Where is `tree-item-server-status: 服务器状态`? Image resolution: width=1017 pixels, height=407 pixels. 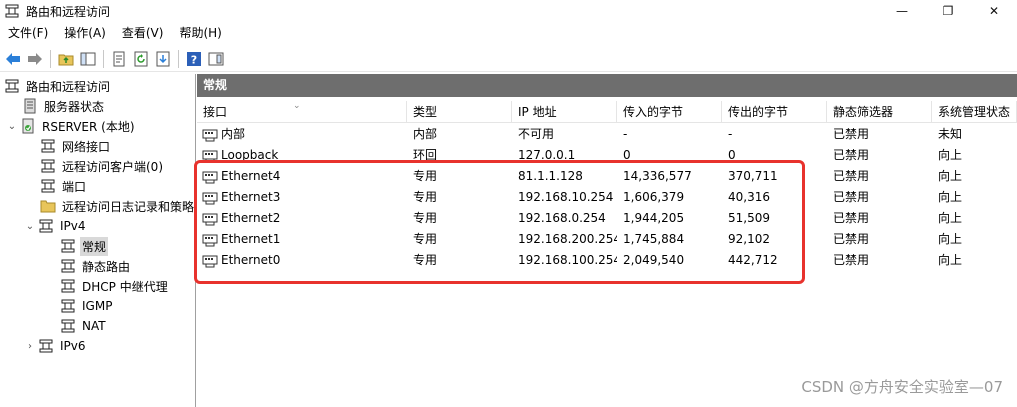
tree-item-server-status: 服务器状态 is located at coordinates (64, 106).